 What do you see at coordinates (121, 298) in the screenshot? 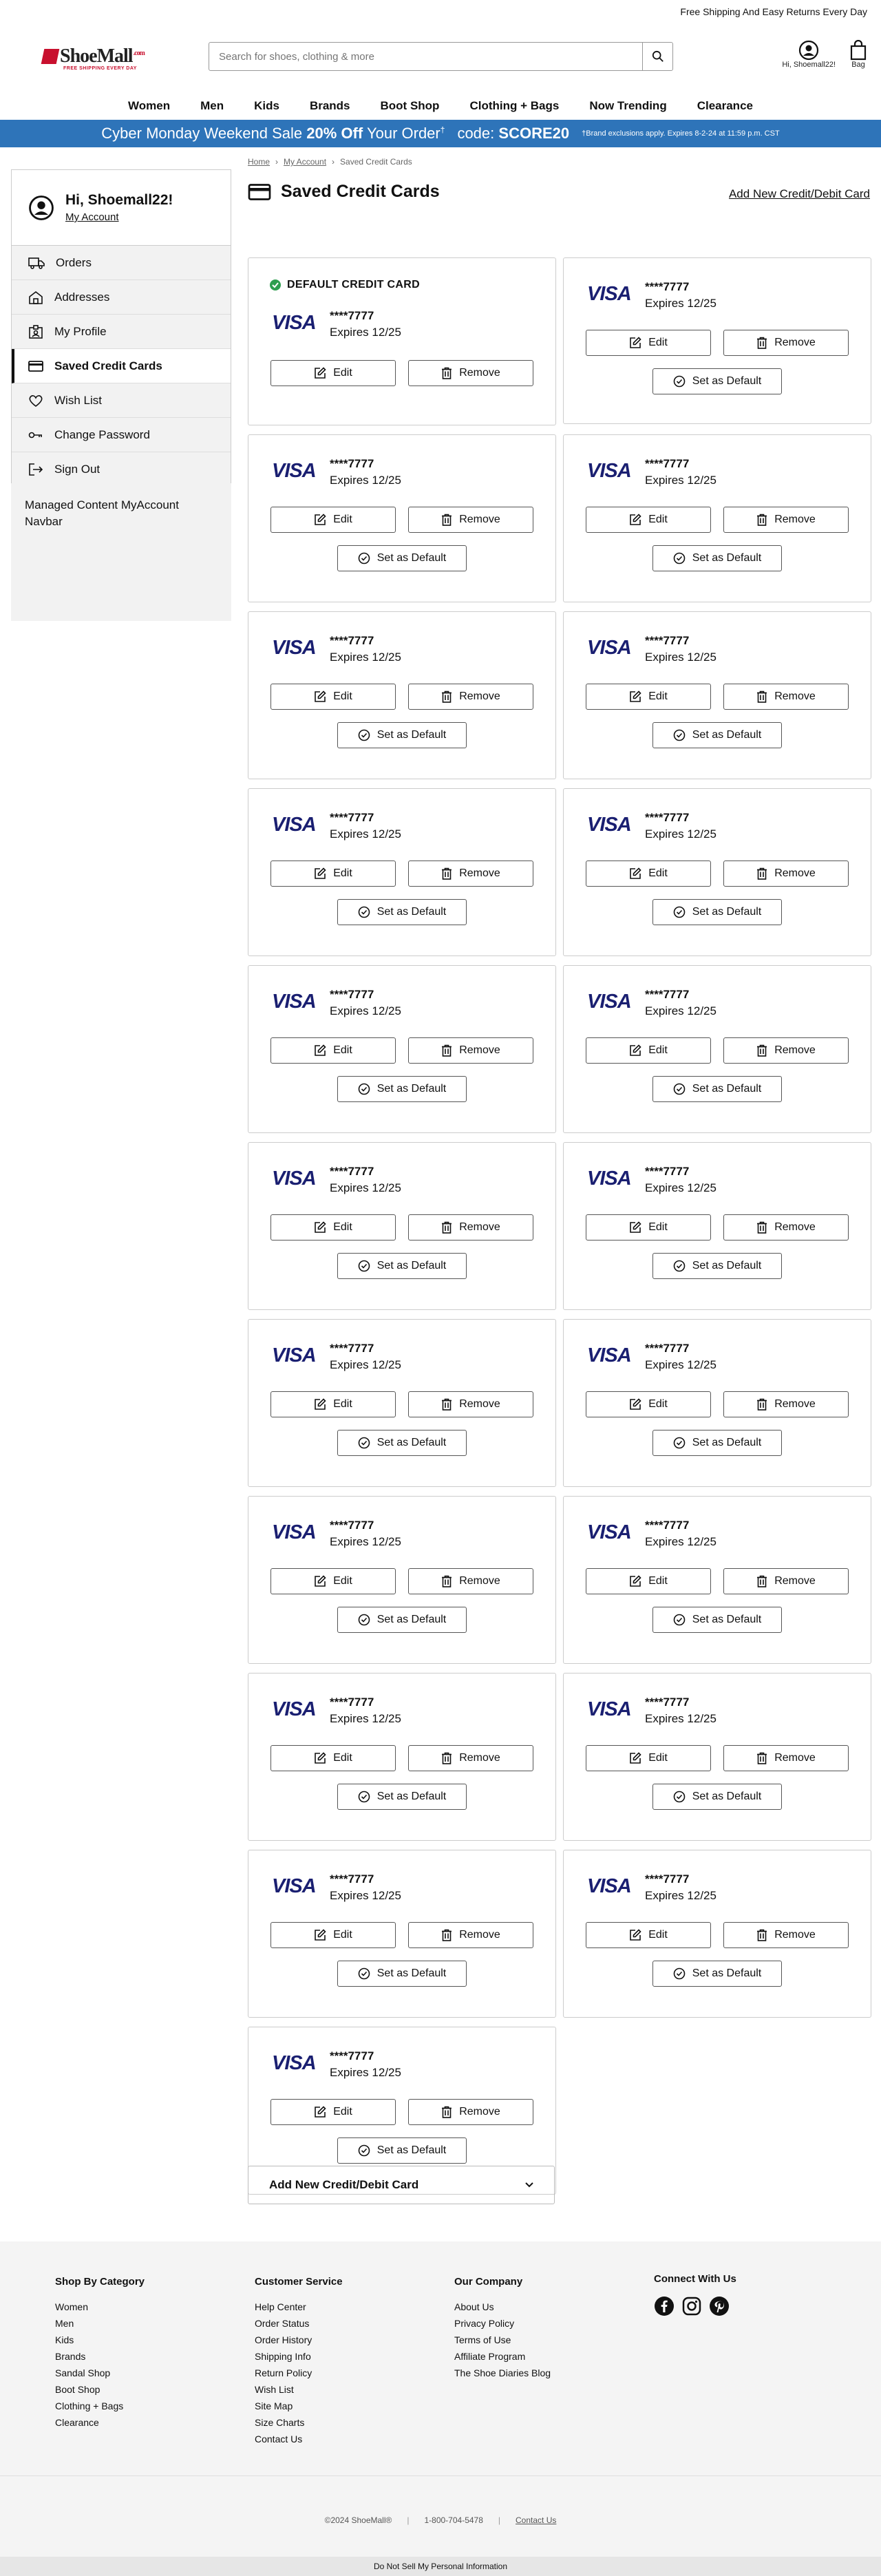
I see `sidebar-item-addresses: Addresses` at bounding box center [121, 298].